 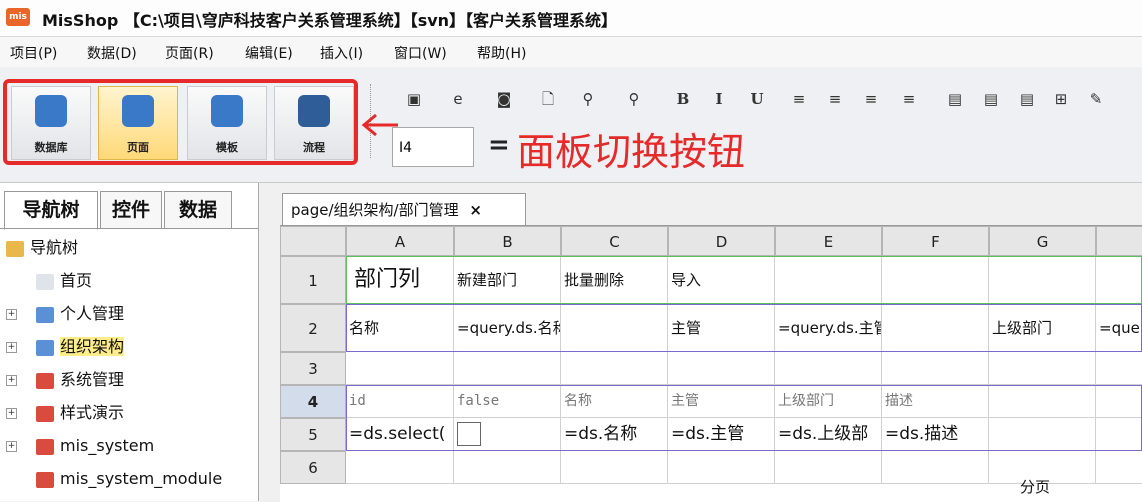 I want to click on column-header: D, so click(x=721, y=241).